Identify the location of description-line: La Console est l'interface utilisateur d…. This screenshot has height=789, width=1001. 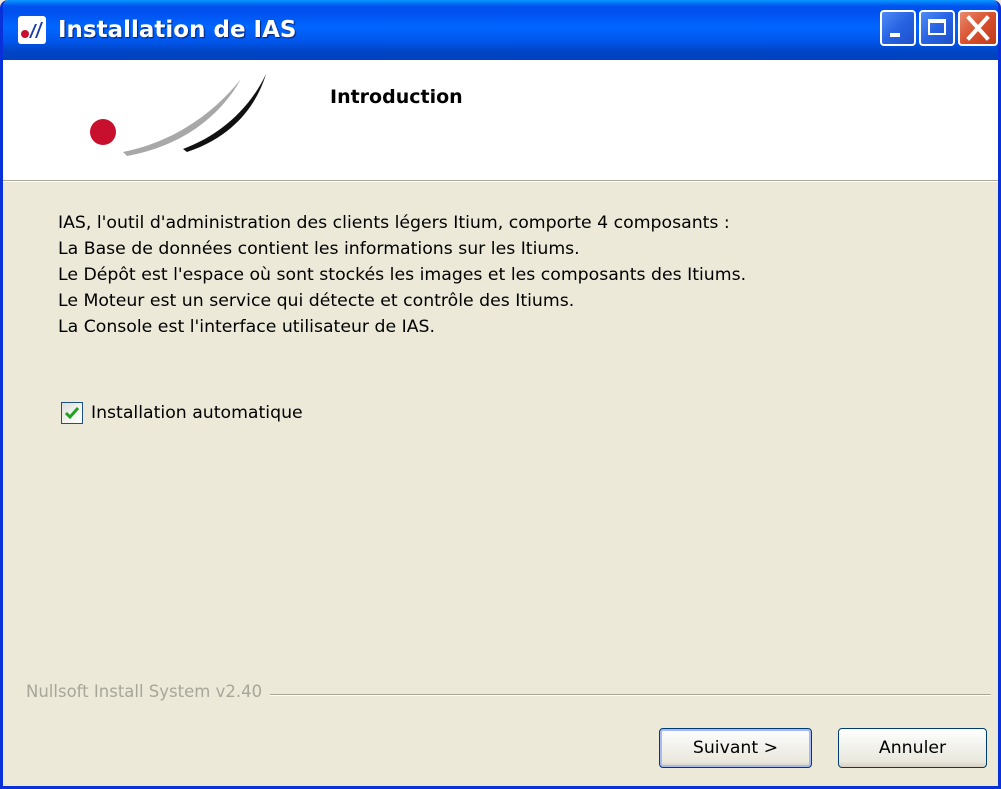
(246, 327).